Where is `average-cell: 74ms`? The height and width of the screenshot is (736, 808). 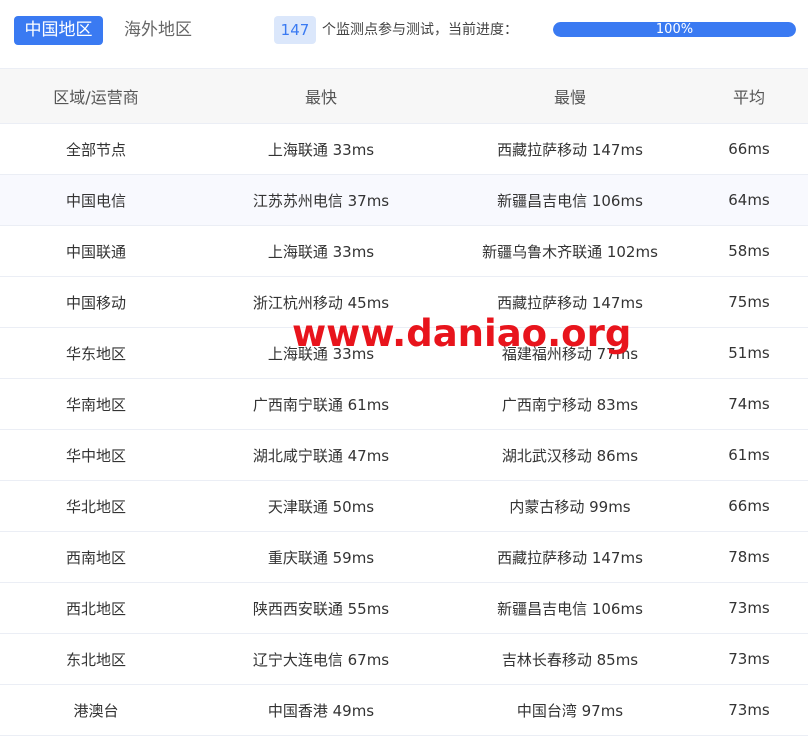 average-cell: 74ms is located at coordinates (749, 404).